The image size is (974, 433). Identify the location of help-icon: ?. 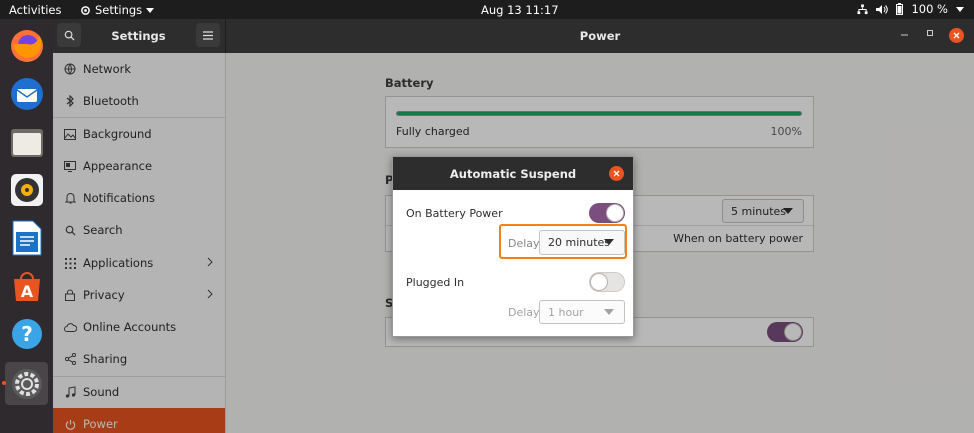
(26, 333).